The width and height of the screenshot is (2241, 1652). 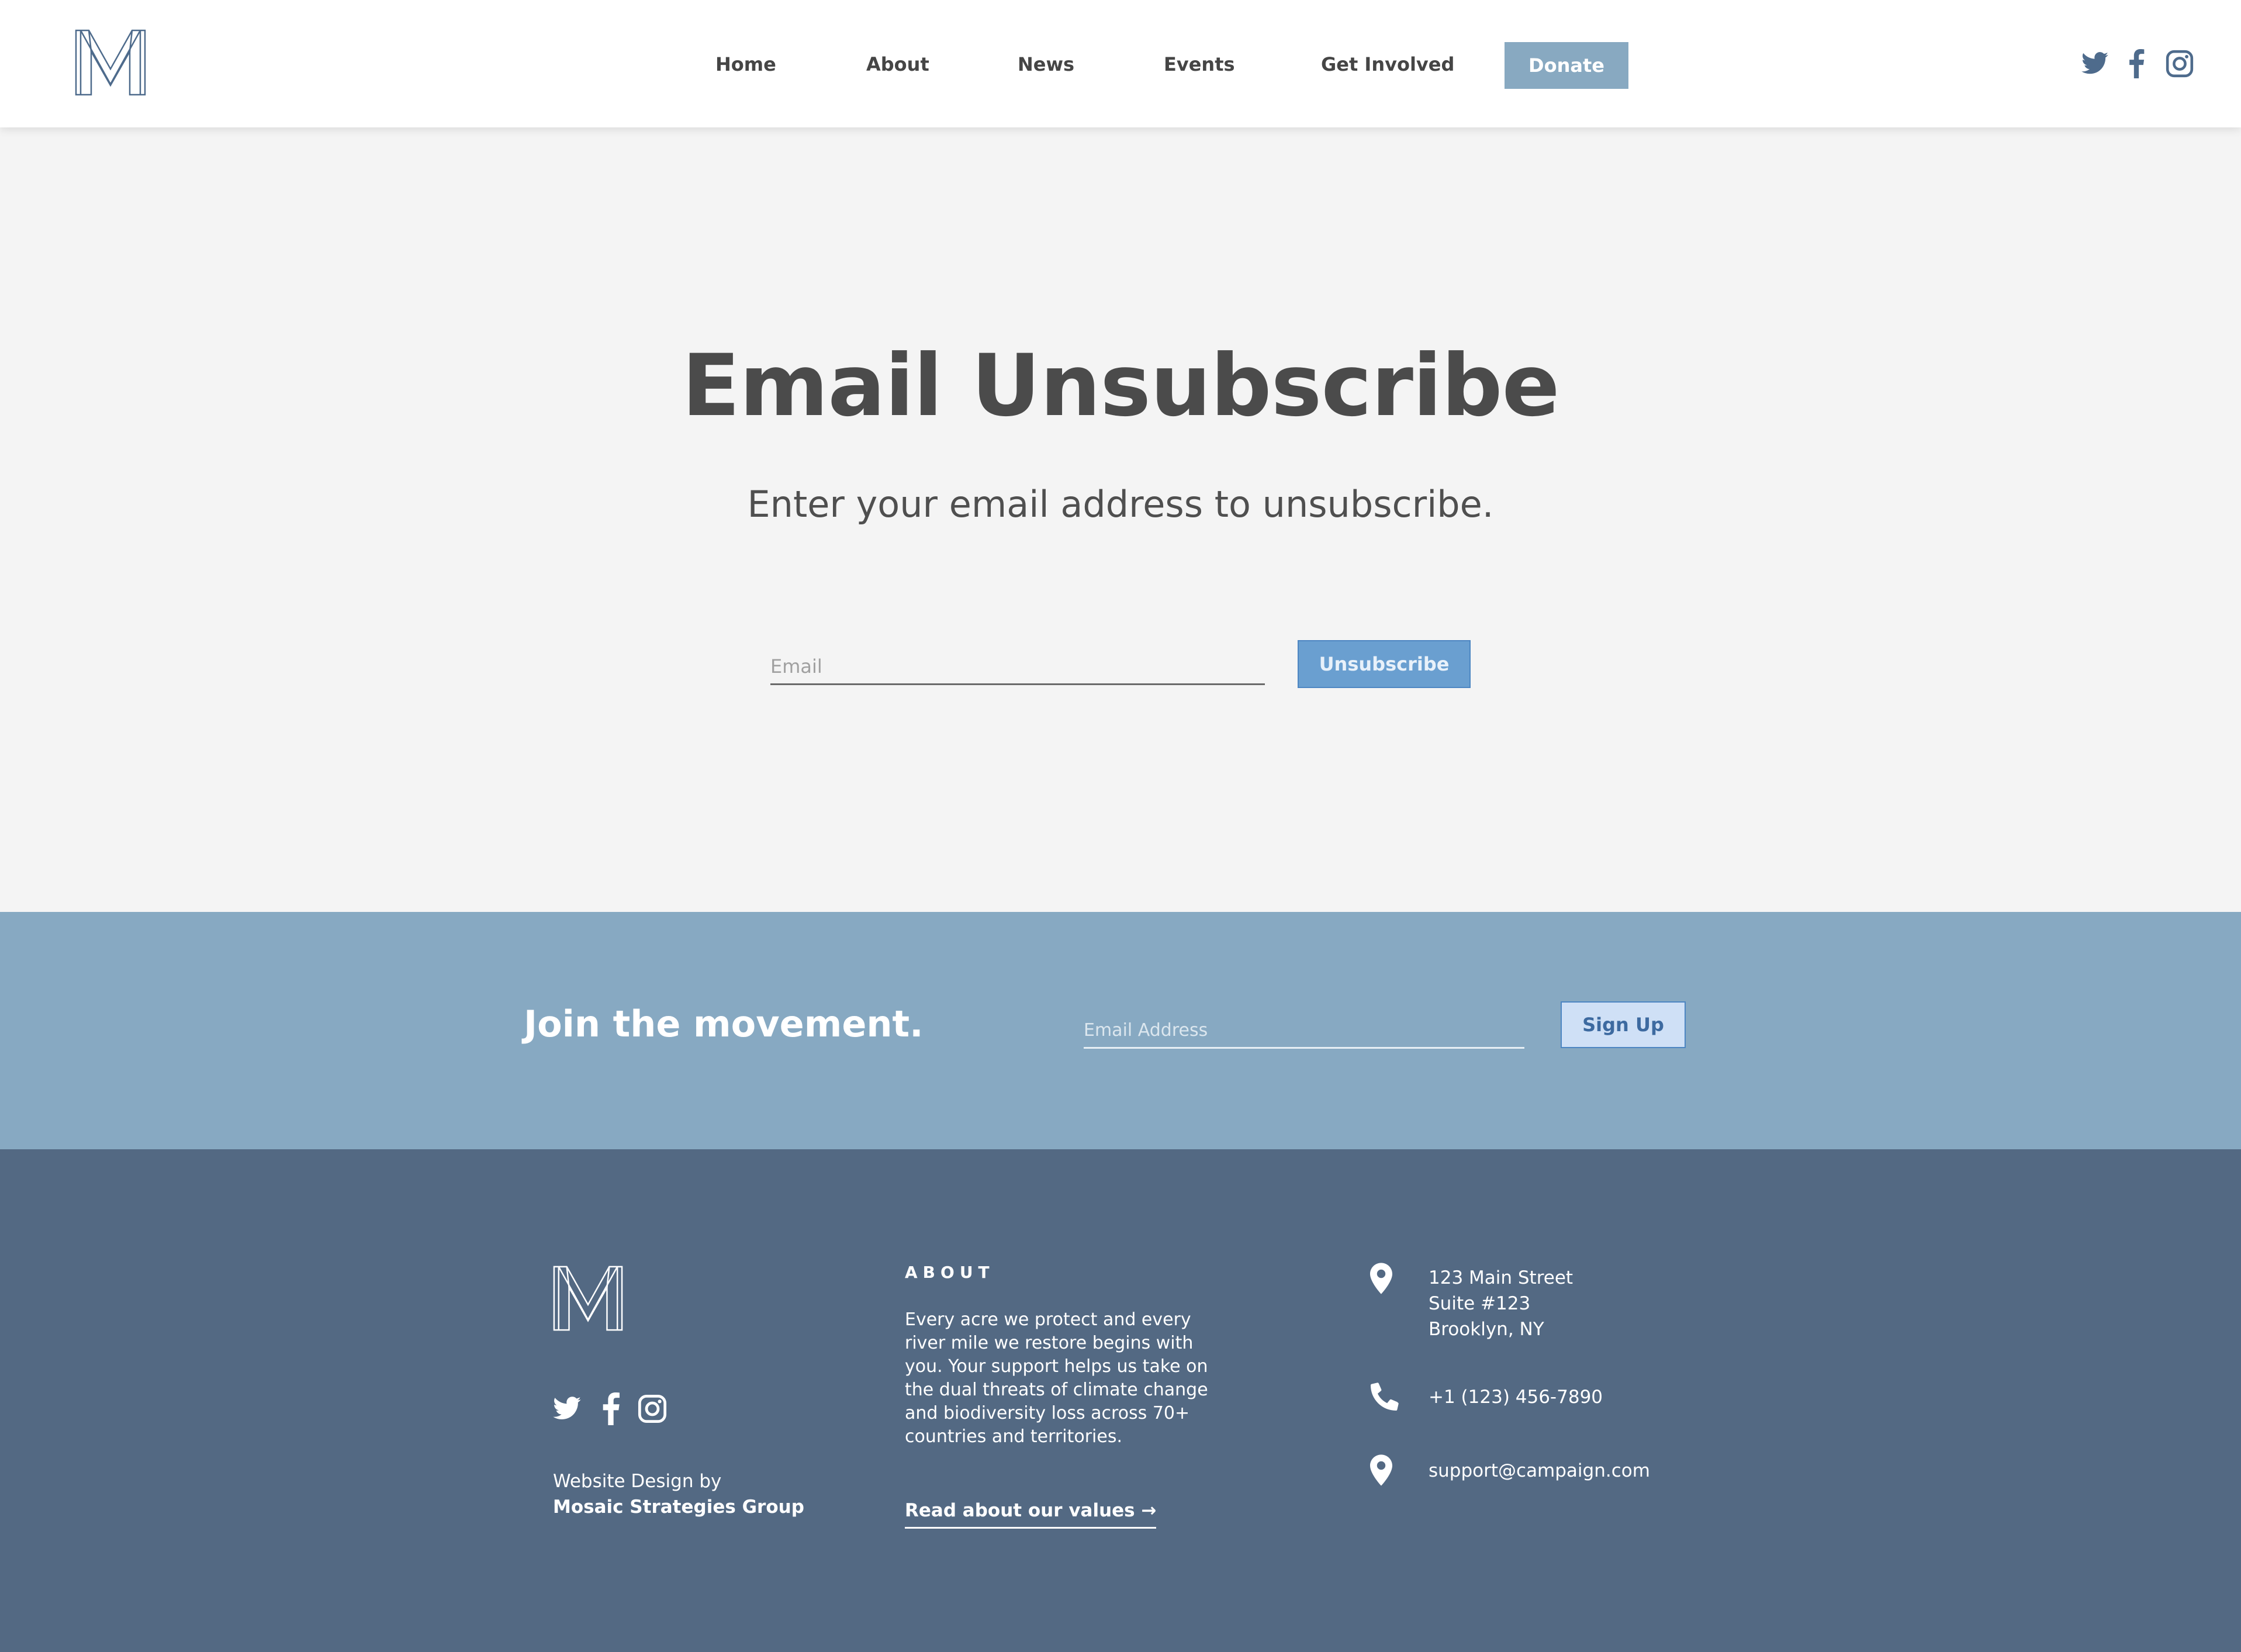 I want to click on join-title: Join the movement., so click(x=724, y=1024).